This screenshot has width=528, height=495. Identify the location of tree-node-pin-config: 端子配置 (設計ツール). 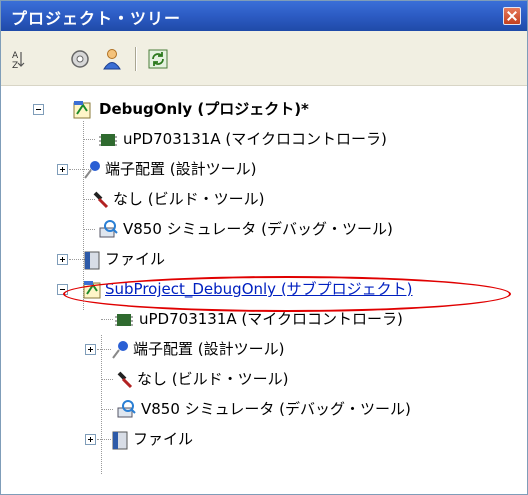
(264, 169).